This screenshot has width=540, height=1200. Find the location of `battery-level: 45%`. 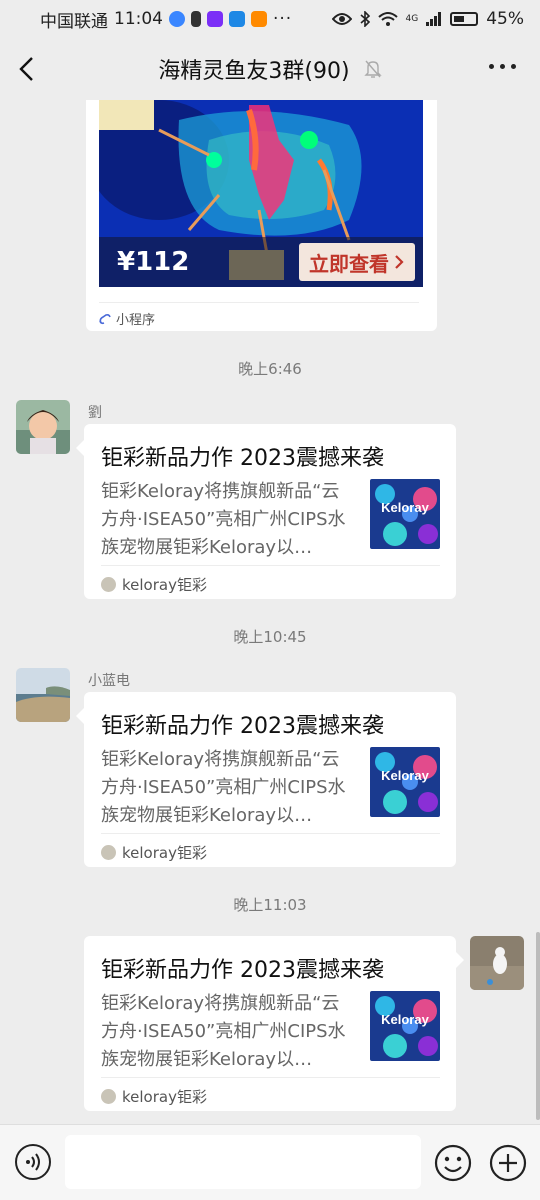

battery-level: 45% is located at coordinates (505, 19).